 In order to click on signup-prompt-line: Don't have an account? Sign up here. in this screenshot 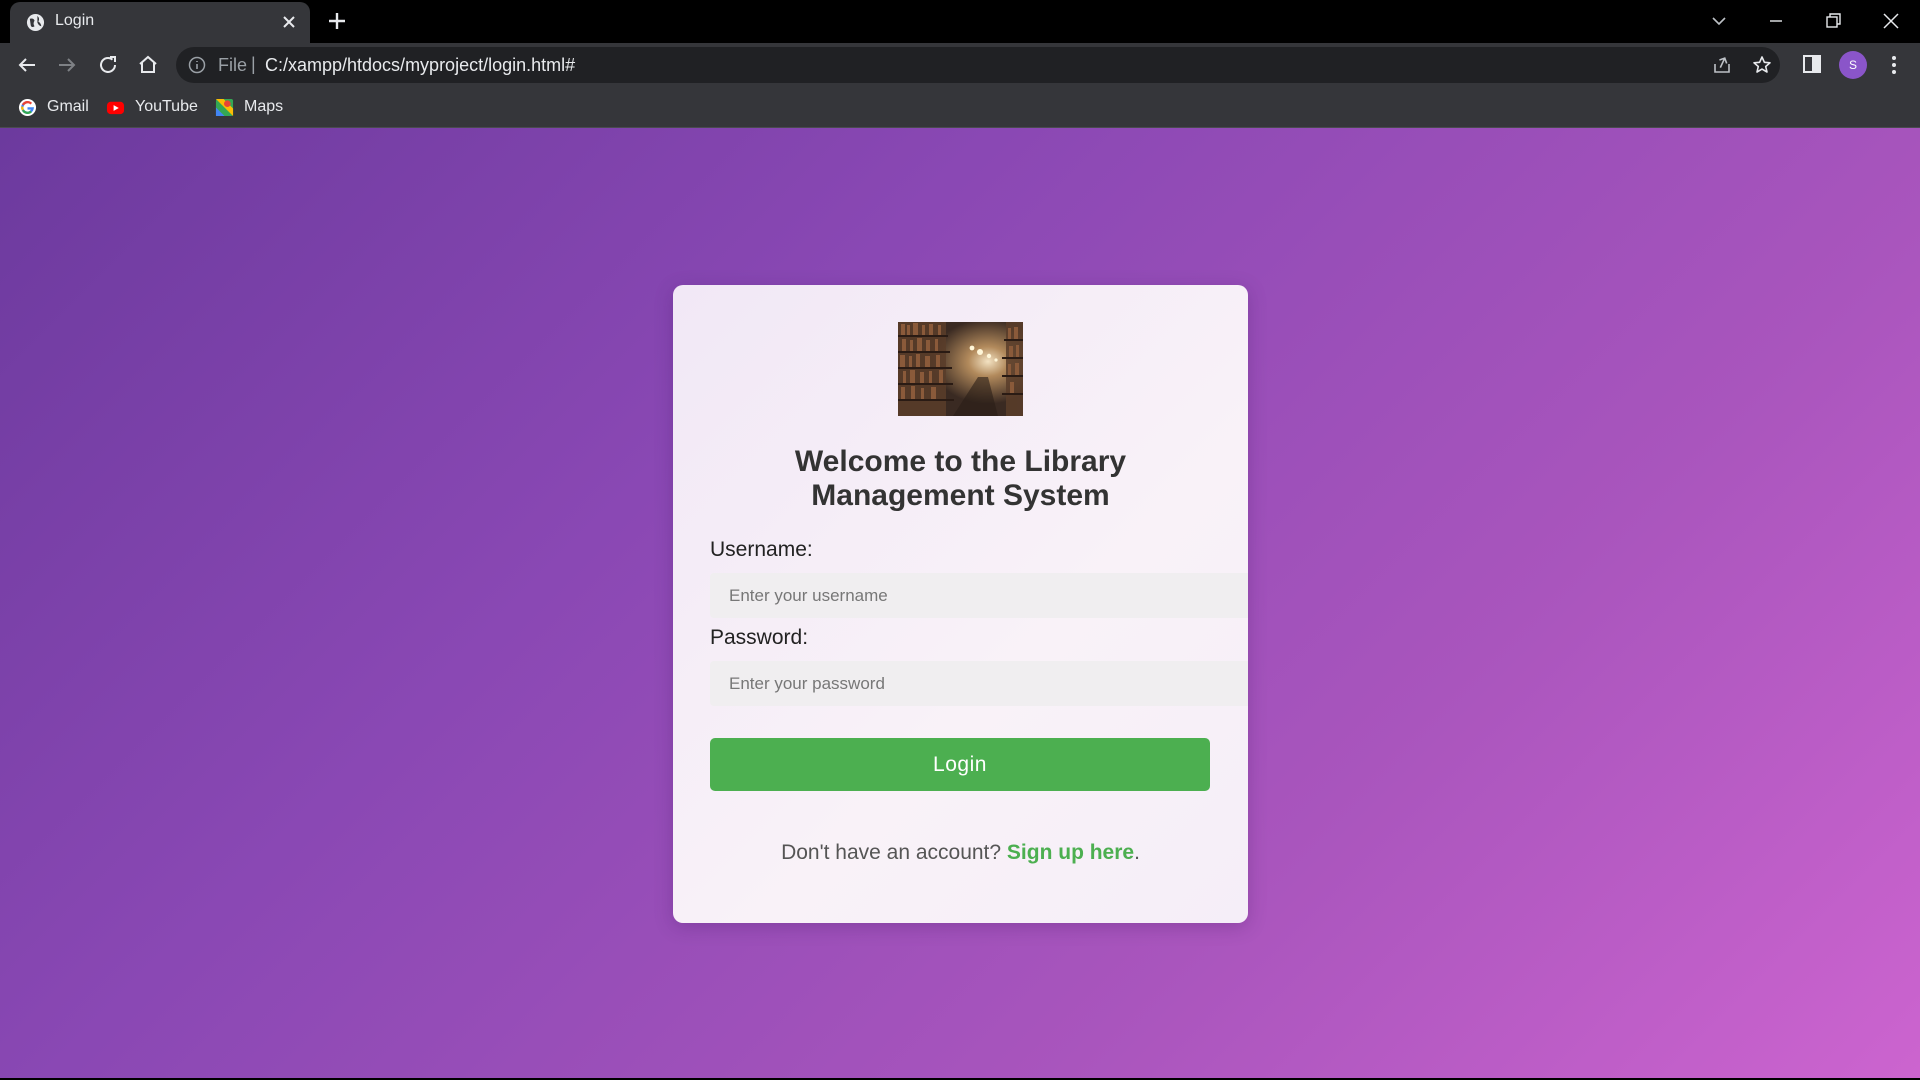, I will do `click(960, 853)`.